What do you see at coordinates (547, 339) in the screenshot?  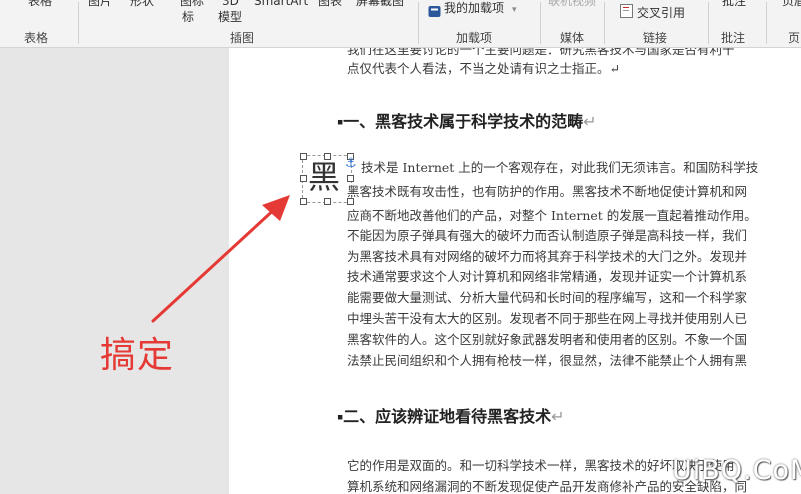 I see `text-line: 黑客软件的人。这个区别就好象武器发明者和使用者的区别。不象一个国` at bounding box center [547, 339].